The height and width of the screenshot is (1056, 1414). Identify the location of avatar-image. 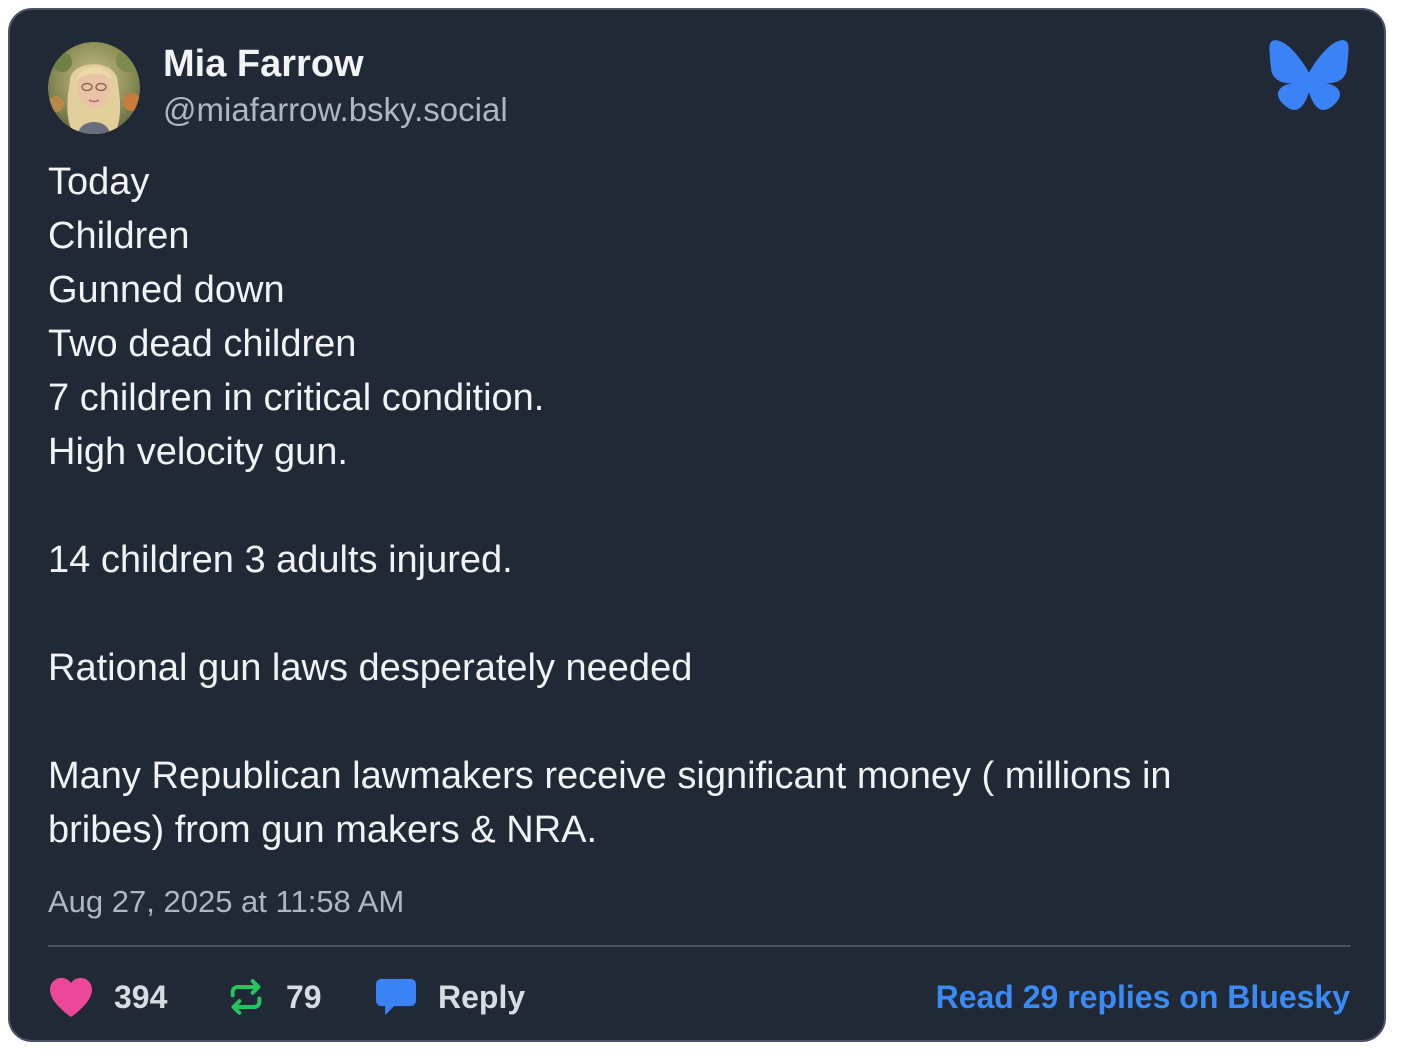
(94, 88).